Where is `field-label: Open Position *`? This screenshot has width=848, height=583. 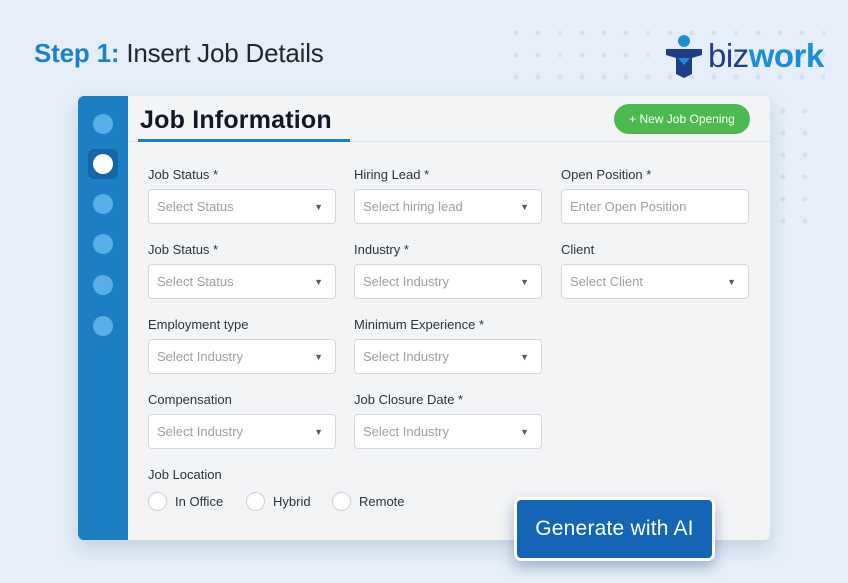 field-label: Open Position * is located at coordinates (606, 174).